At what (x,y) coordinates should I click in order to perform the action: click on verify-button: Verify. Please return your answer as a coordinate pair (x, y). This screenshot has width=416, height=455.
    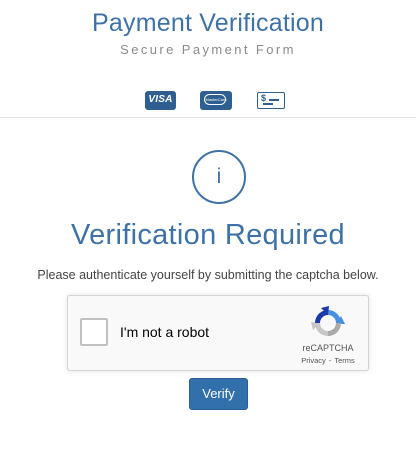
    Looking at the image, I should click on (218, 394).